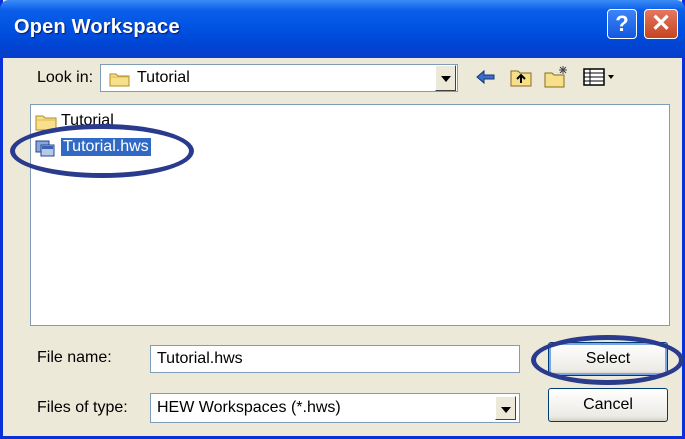 This screenshot has height=439, width=685. I want to click on file-name-text: Tutorial.hws, so click(106, 147).